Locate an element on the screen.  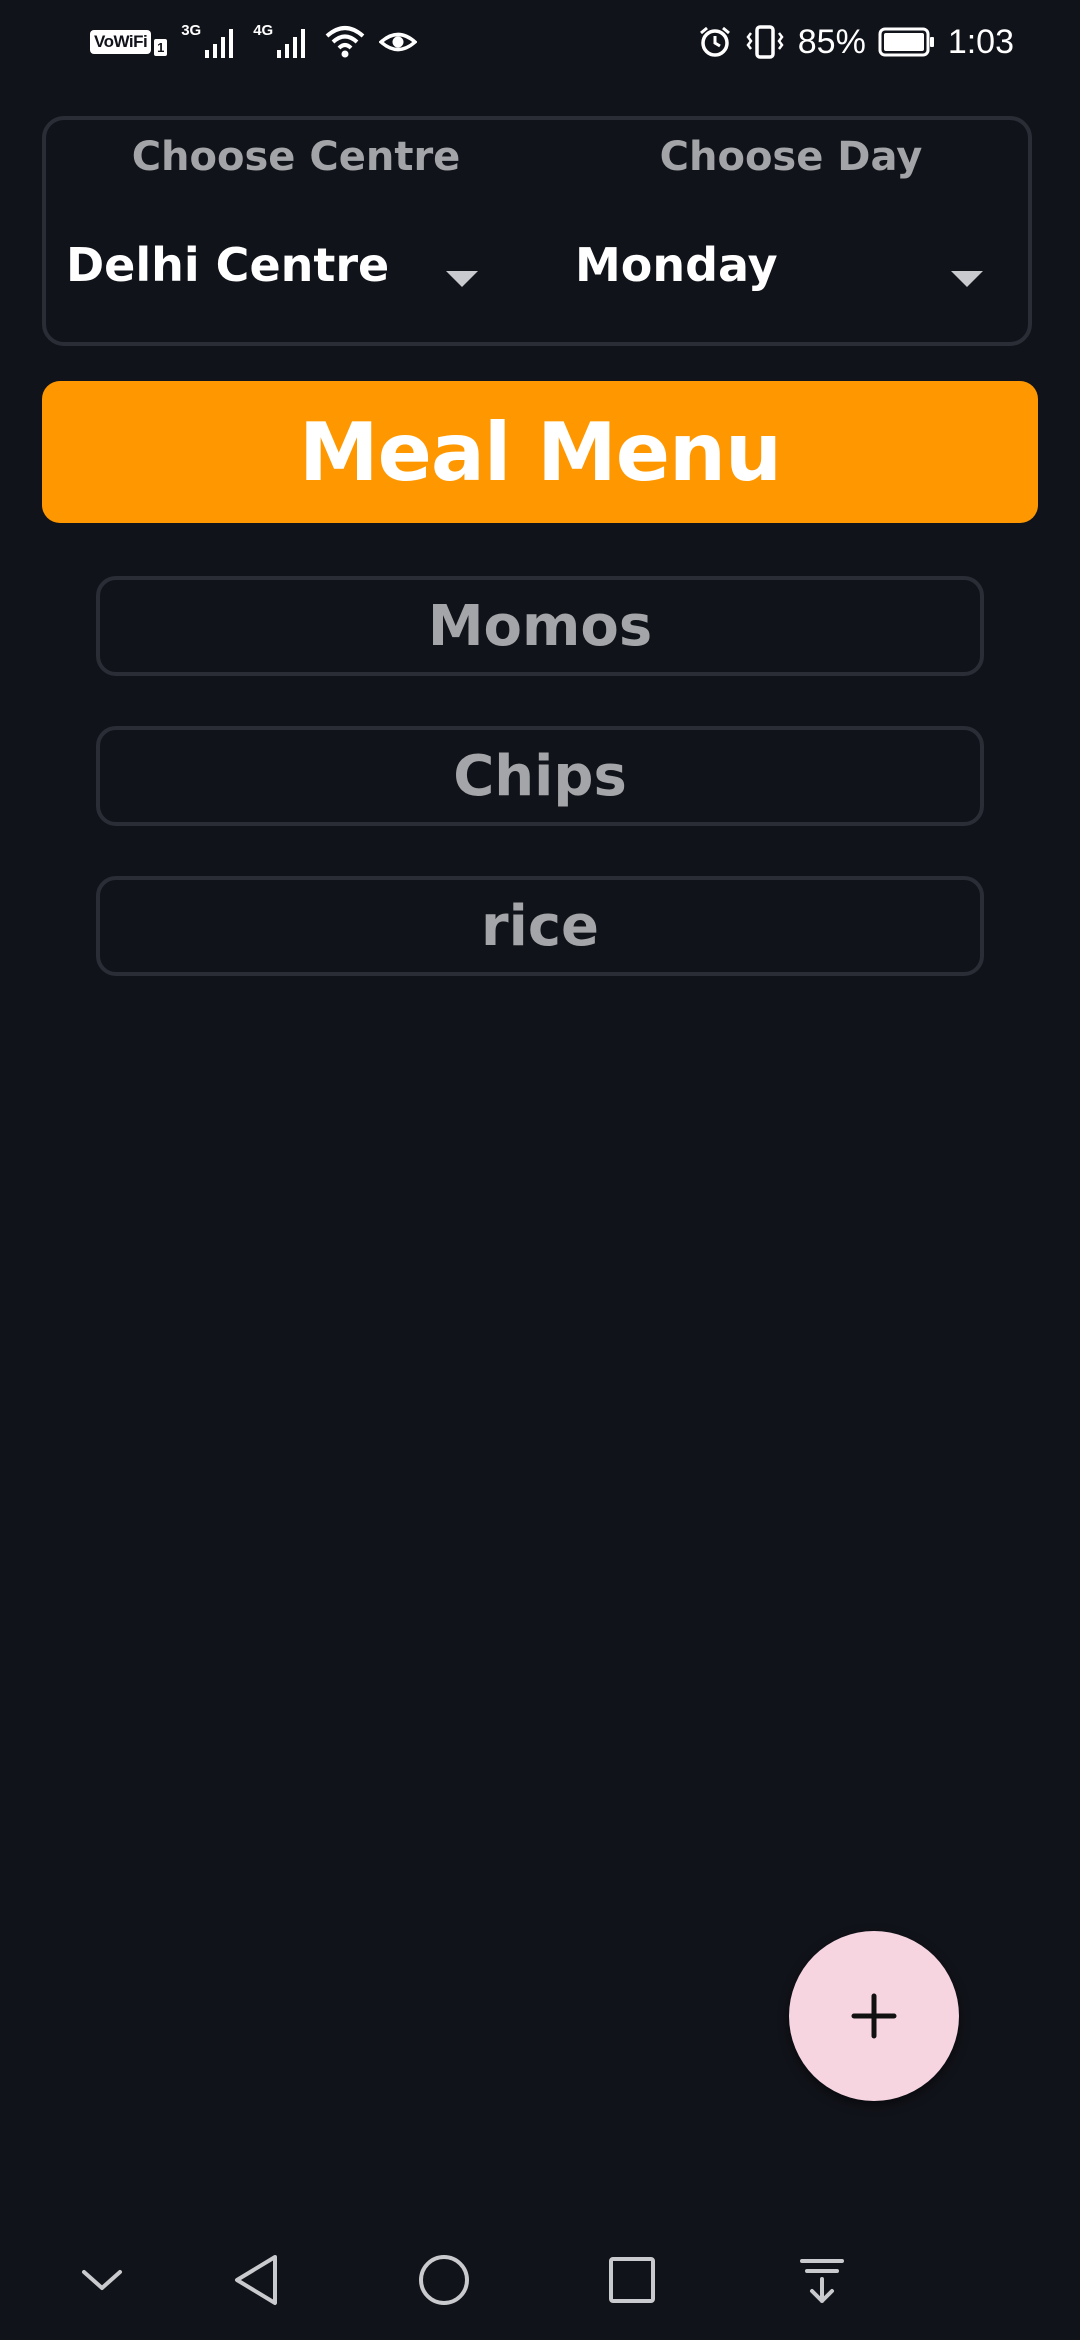
page-title: Meal Menu is located at coordinates (540, 452).